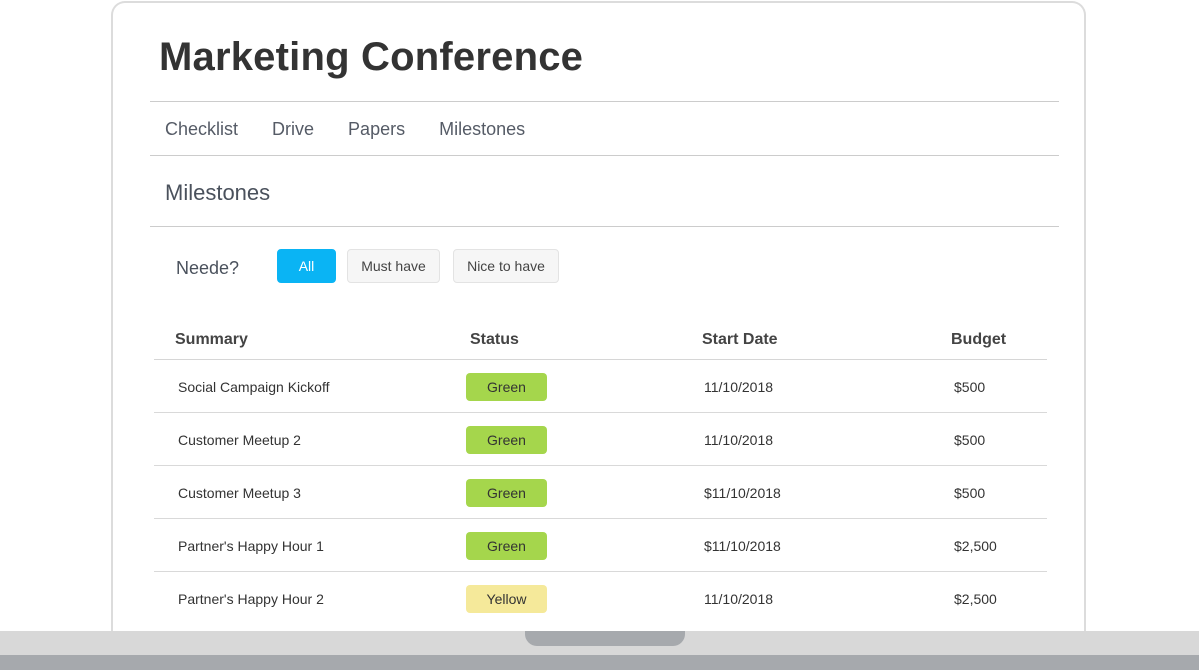 The image size is (1199, 670). I want to click on section-title: Milestones, so click(218, 192).